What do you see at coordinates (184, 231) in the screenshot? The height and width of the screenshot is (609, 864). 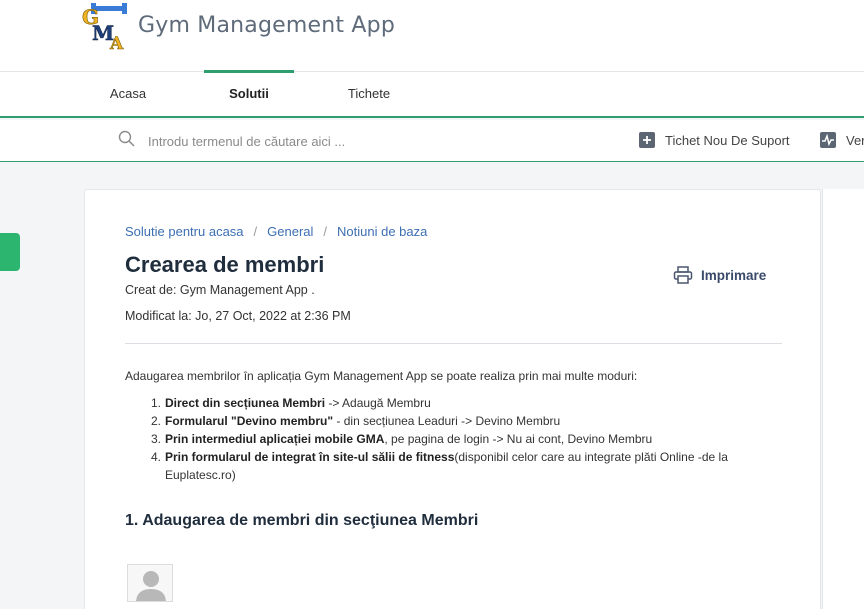 I see `breadcrumb-link-home: Solutie pentru acasa` at bounding box center [184, 231].